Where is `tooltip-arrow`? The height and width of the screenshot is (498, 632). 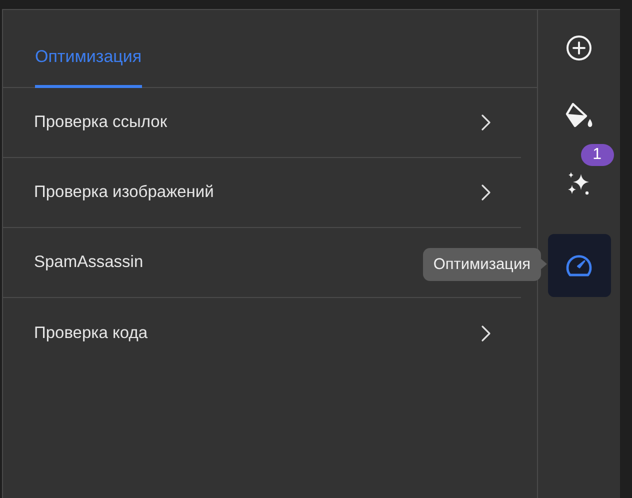
tooltip-arrow is located at coordinates (543, 264).